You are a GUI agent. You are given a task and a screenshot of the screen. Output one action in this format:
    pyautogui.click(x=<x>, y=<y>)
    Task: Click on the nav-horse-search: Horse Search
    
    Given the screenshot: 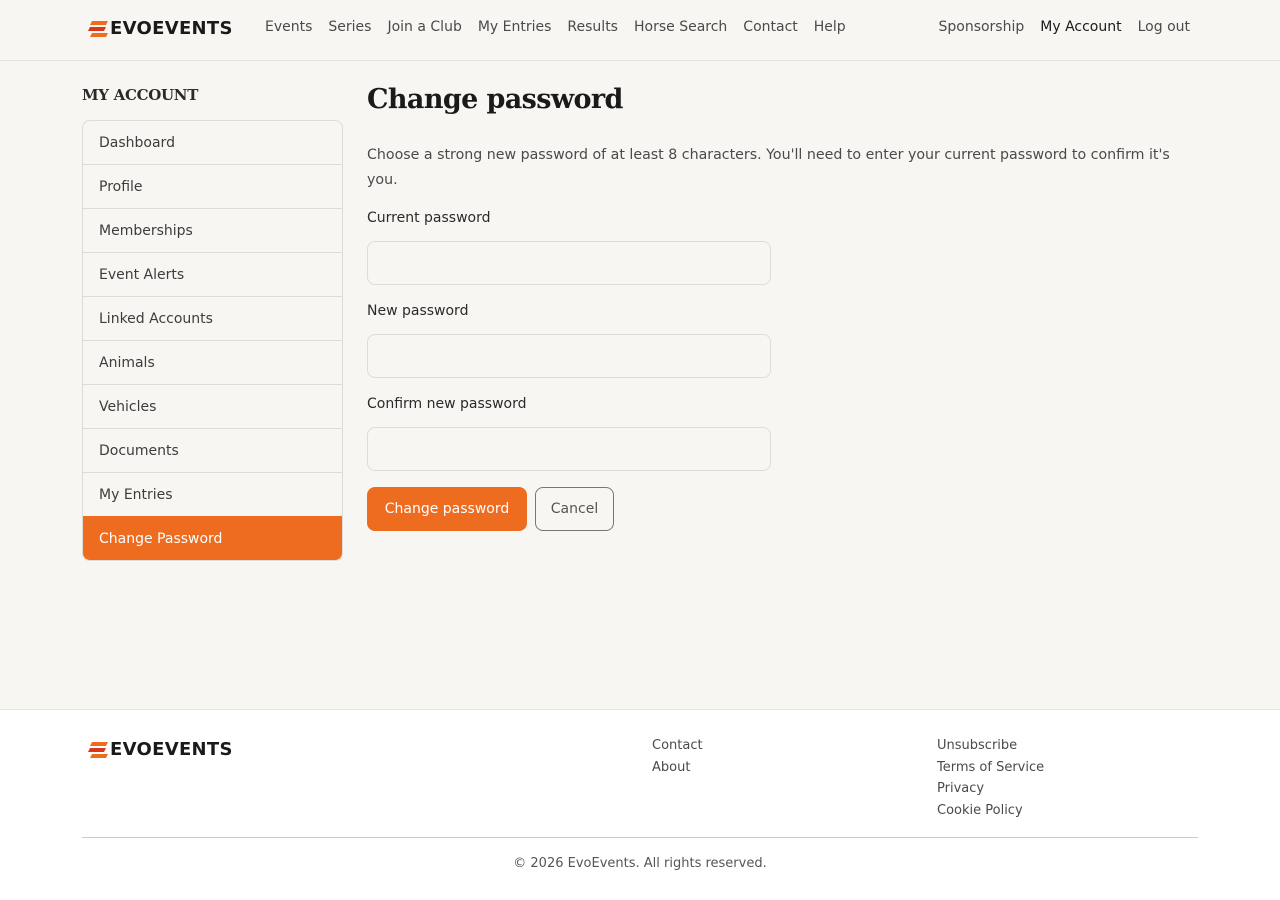 What is the action you would take?
    pyautogui.click(x=680, y=27)
    